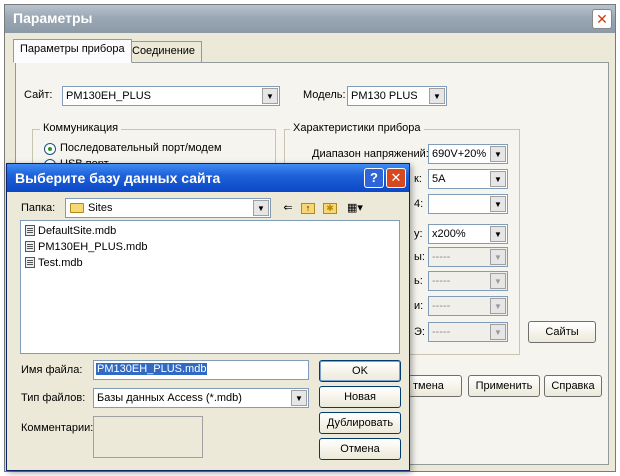 The width and height of the screenshot is (620, 476). Describe the element at coordinates (573, 386) in the screenshot. I see `help-button: Справка` at that location.